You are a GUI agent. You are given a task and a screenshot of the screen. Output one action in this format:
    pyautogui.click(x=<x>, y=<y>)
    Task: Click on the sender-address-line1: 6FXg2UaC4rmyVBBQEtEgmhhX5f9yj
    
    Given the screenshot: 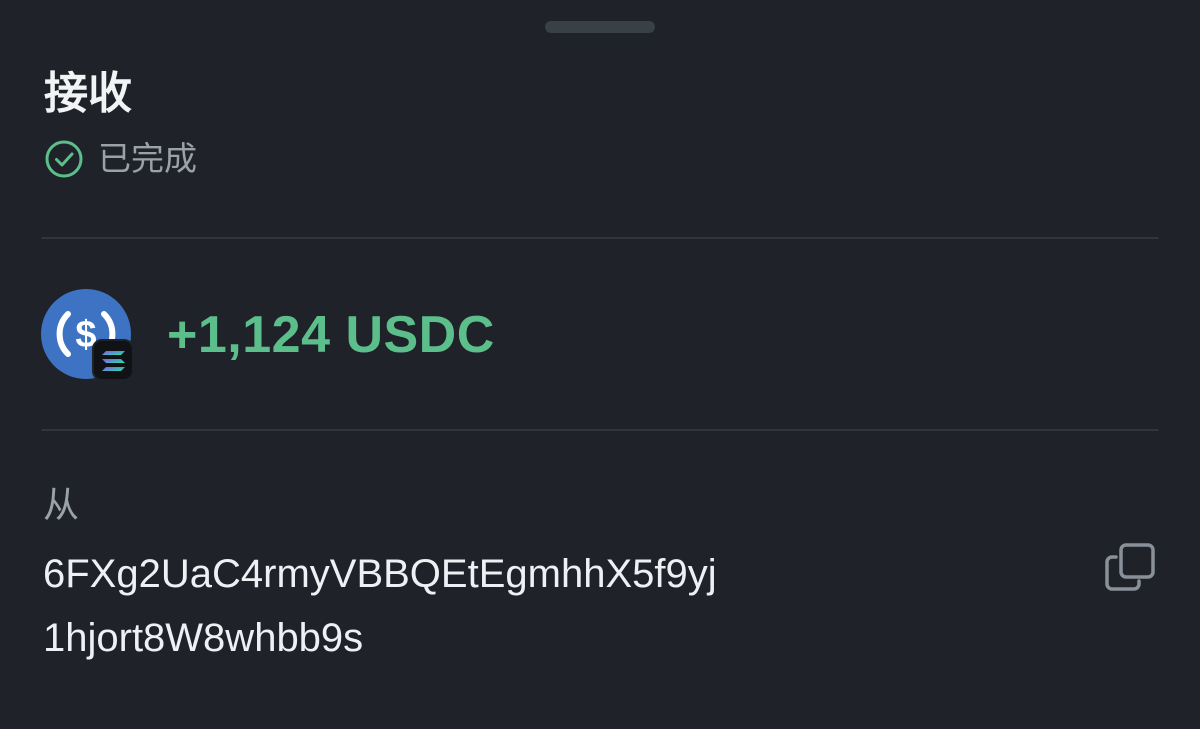 What is the action you would take?
    pyautogui.click(x=380, y=574)
    